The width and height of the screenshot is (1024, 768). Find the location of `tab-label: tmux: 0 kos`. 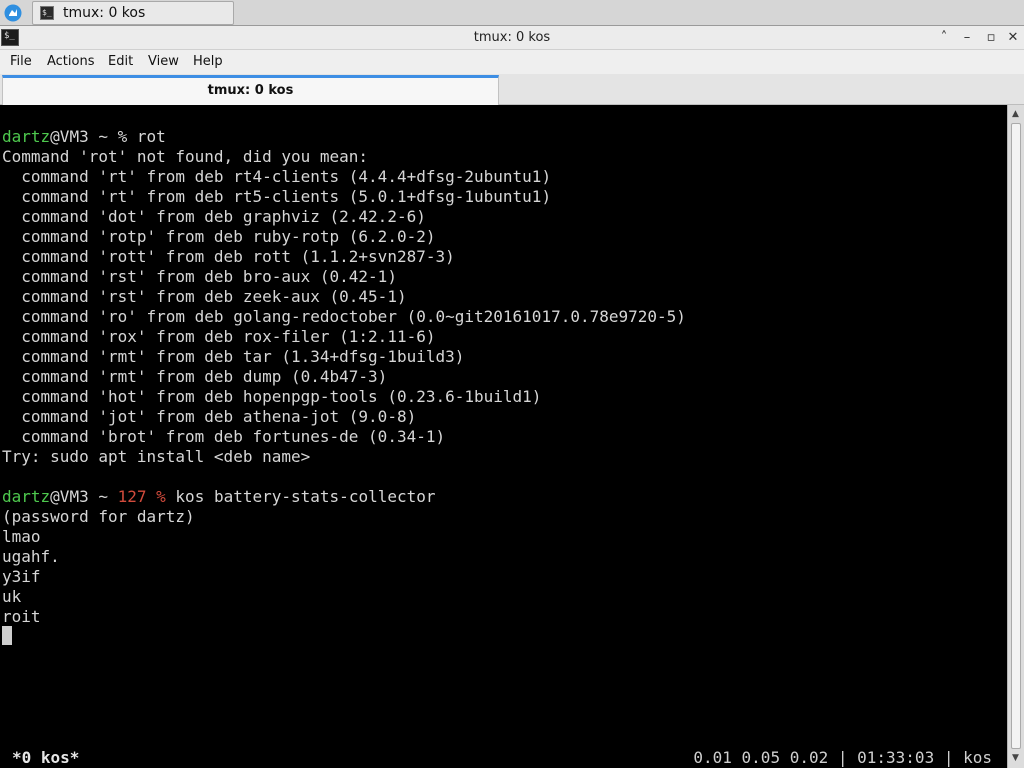

tab-label: tmux: 0 kos is located at coordinates (250, 90).